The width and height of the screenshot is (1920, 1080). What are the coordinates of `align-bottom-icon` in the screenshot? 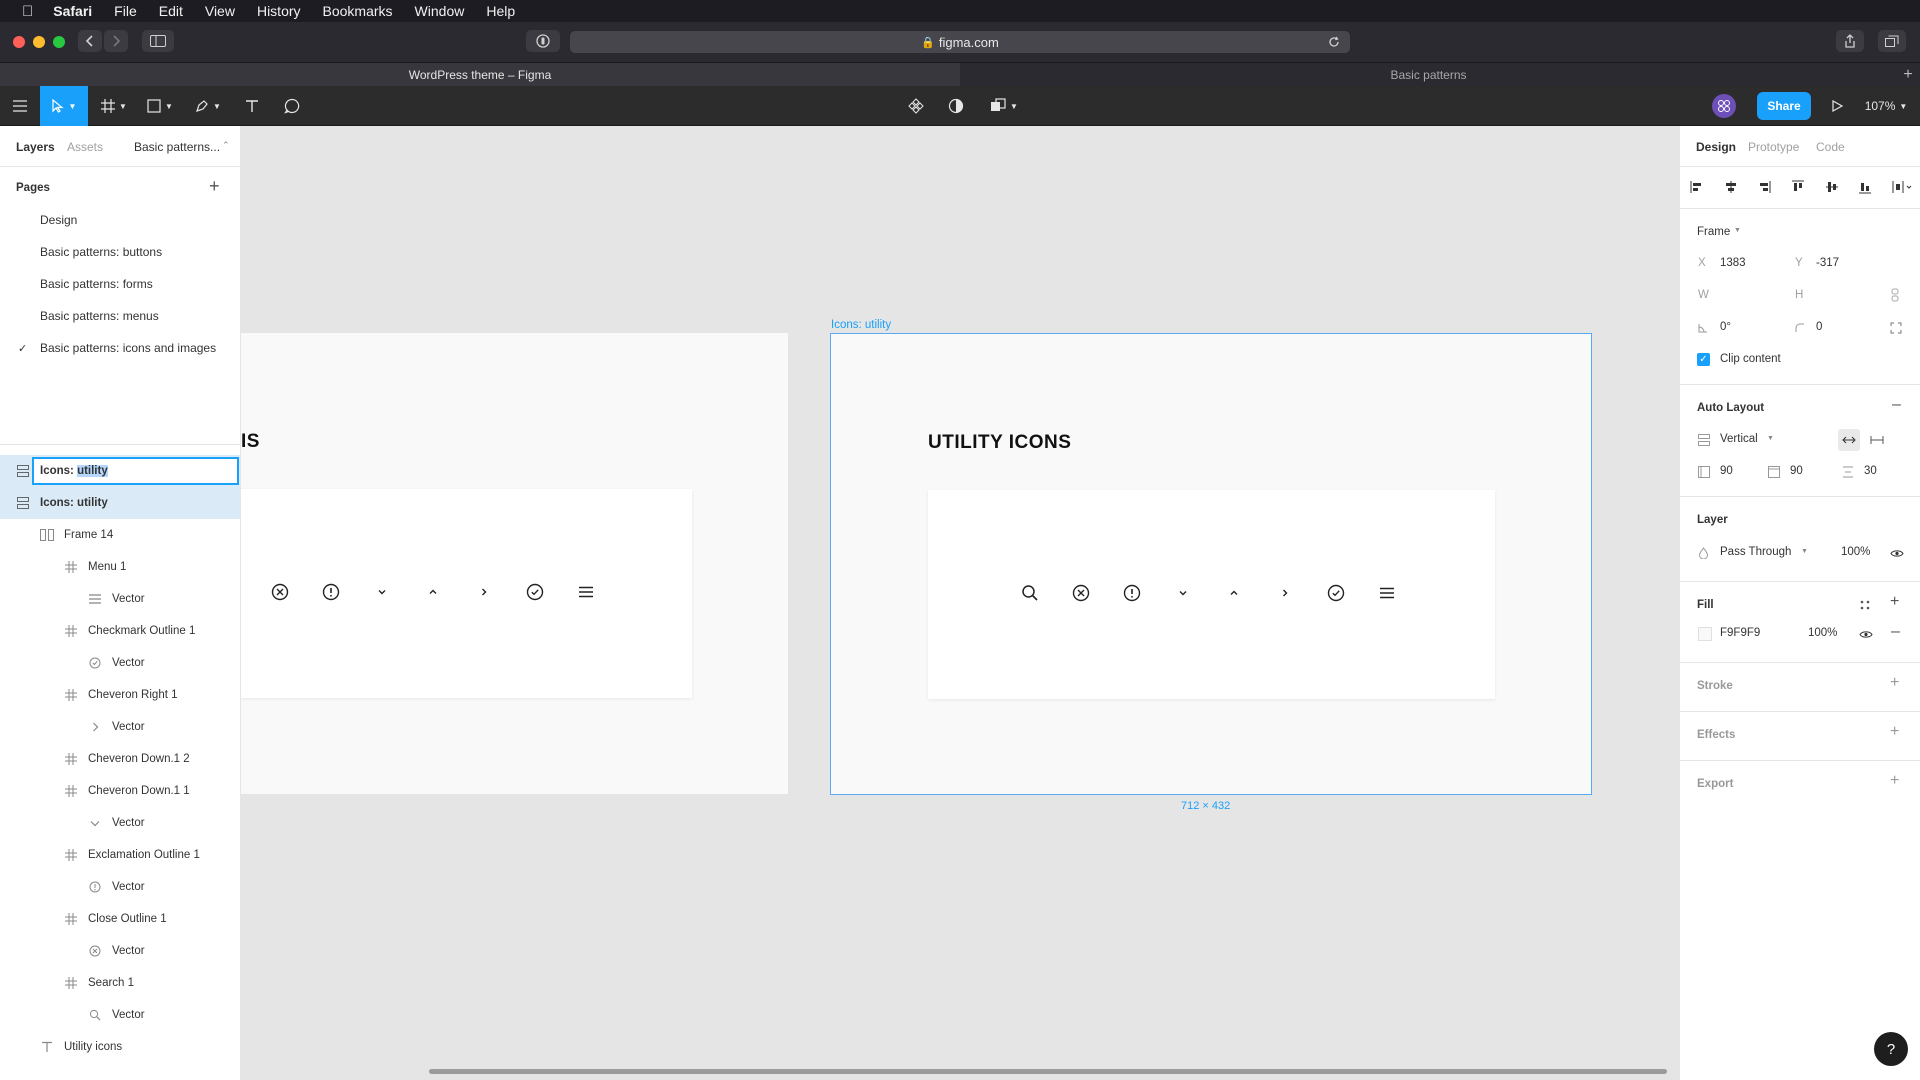 It's located at (1865, 187).